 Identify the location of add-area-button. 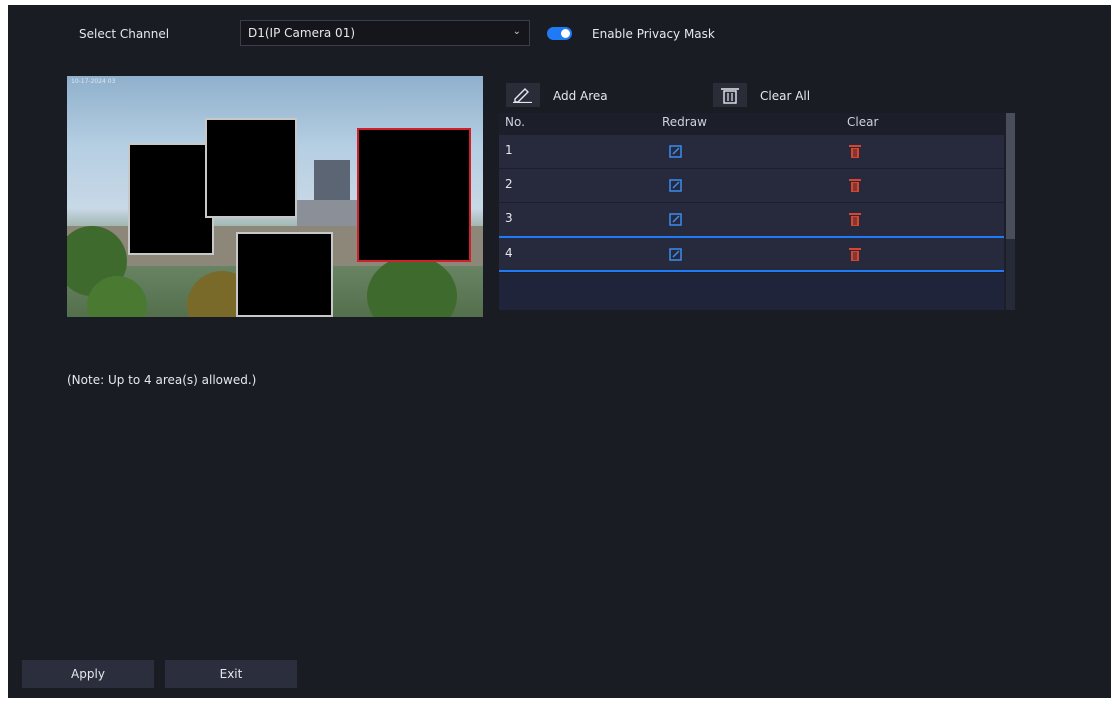
(523, 95).